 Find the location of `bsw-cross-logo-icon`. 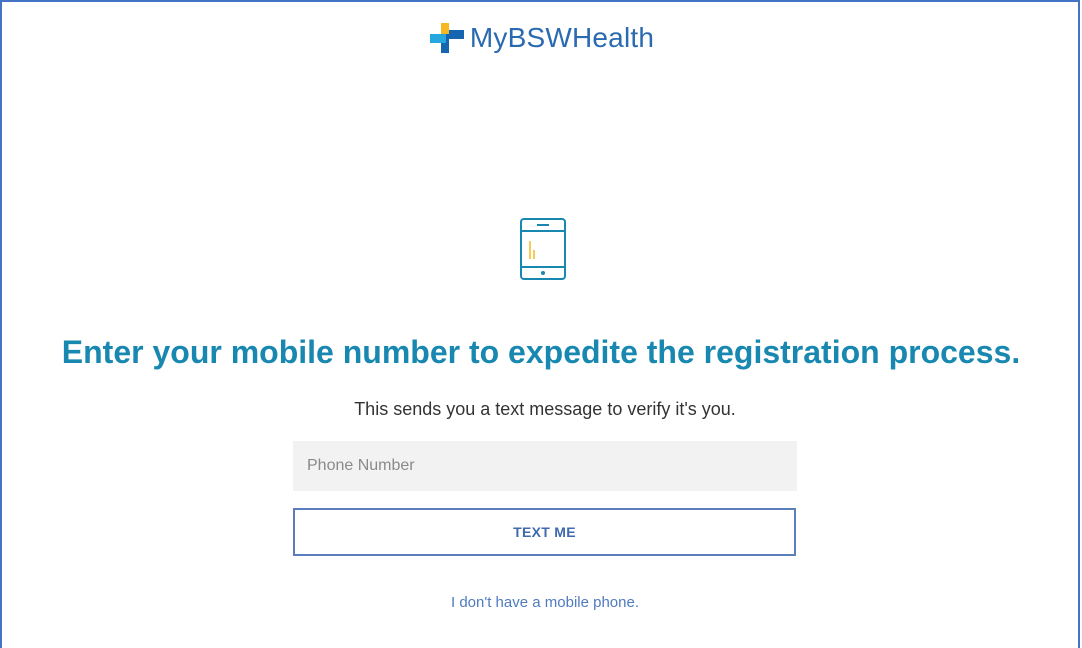

bsw-cross-logo-icon is located at coordinates (446, 38).